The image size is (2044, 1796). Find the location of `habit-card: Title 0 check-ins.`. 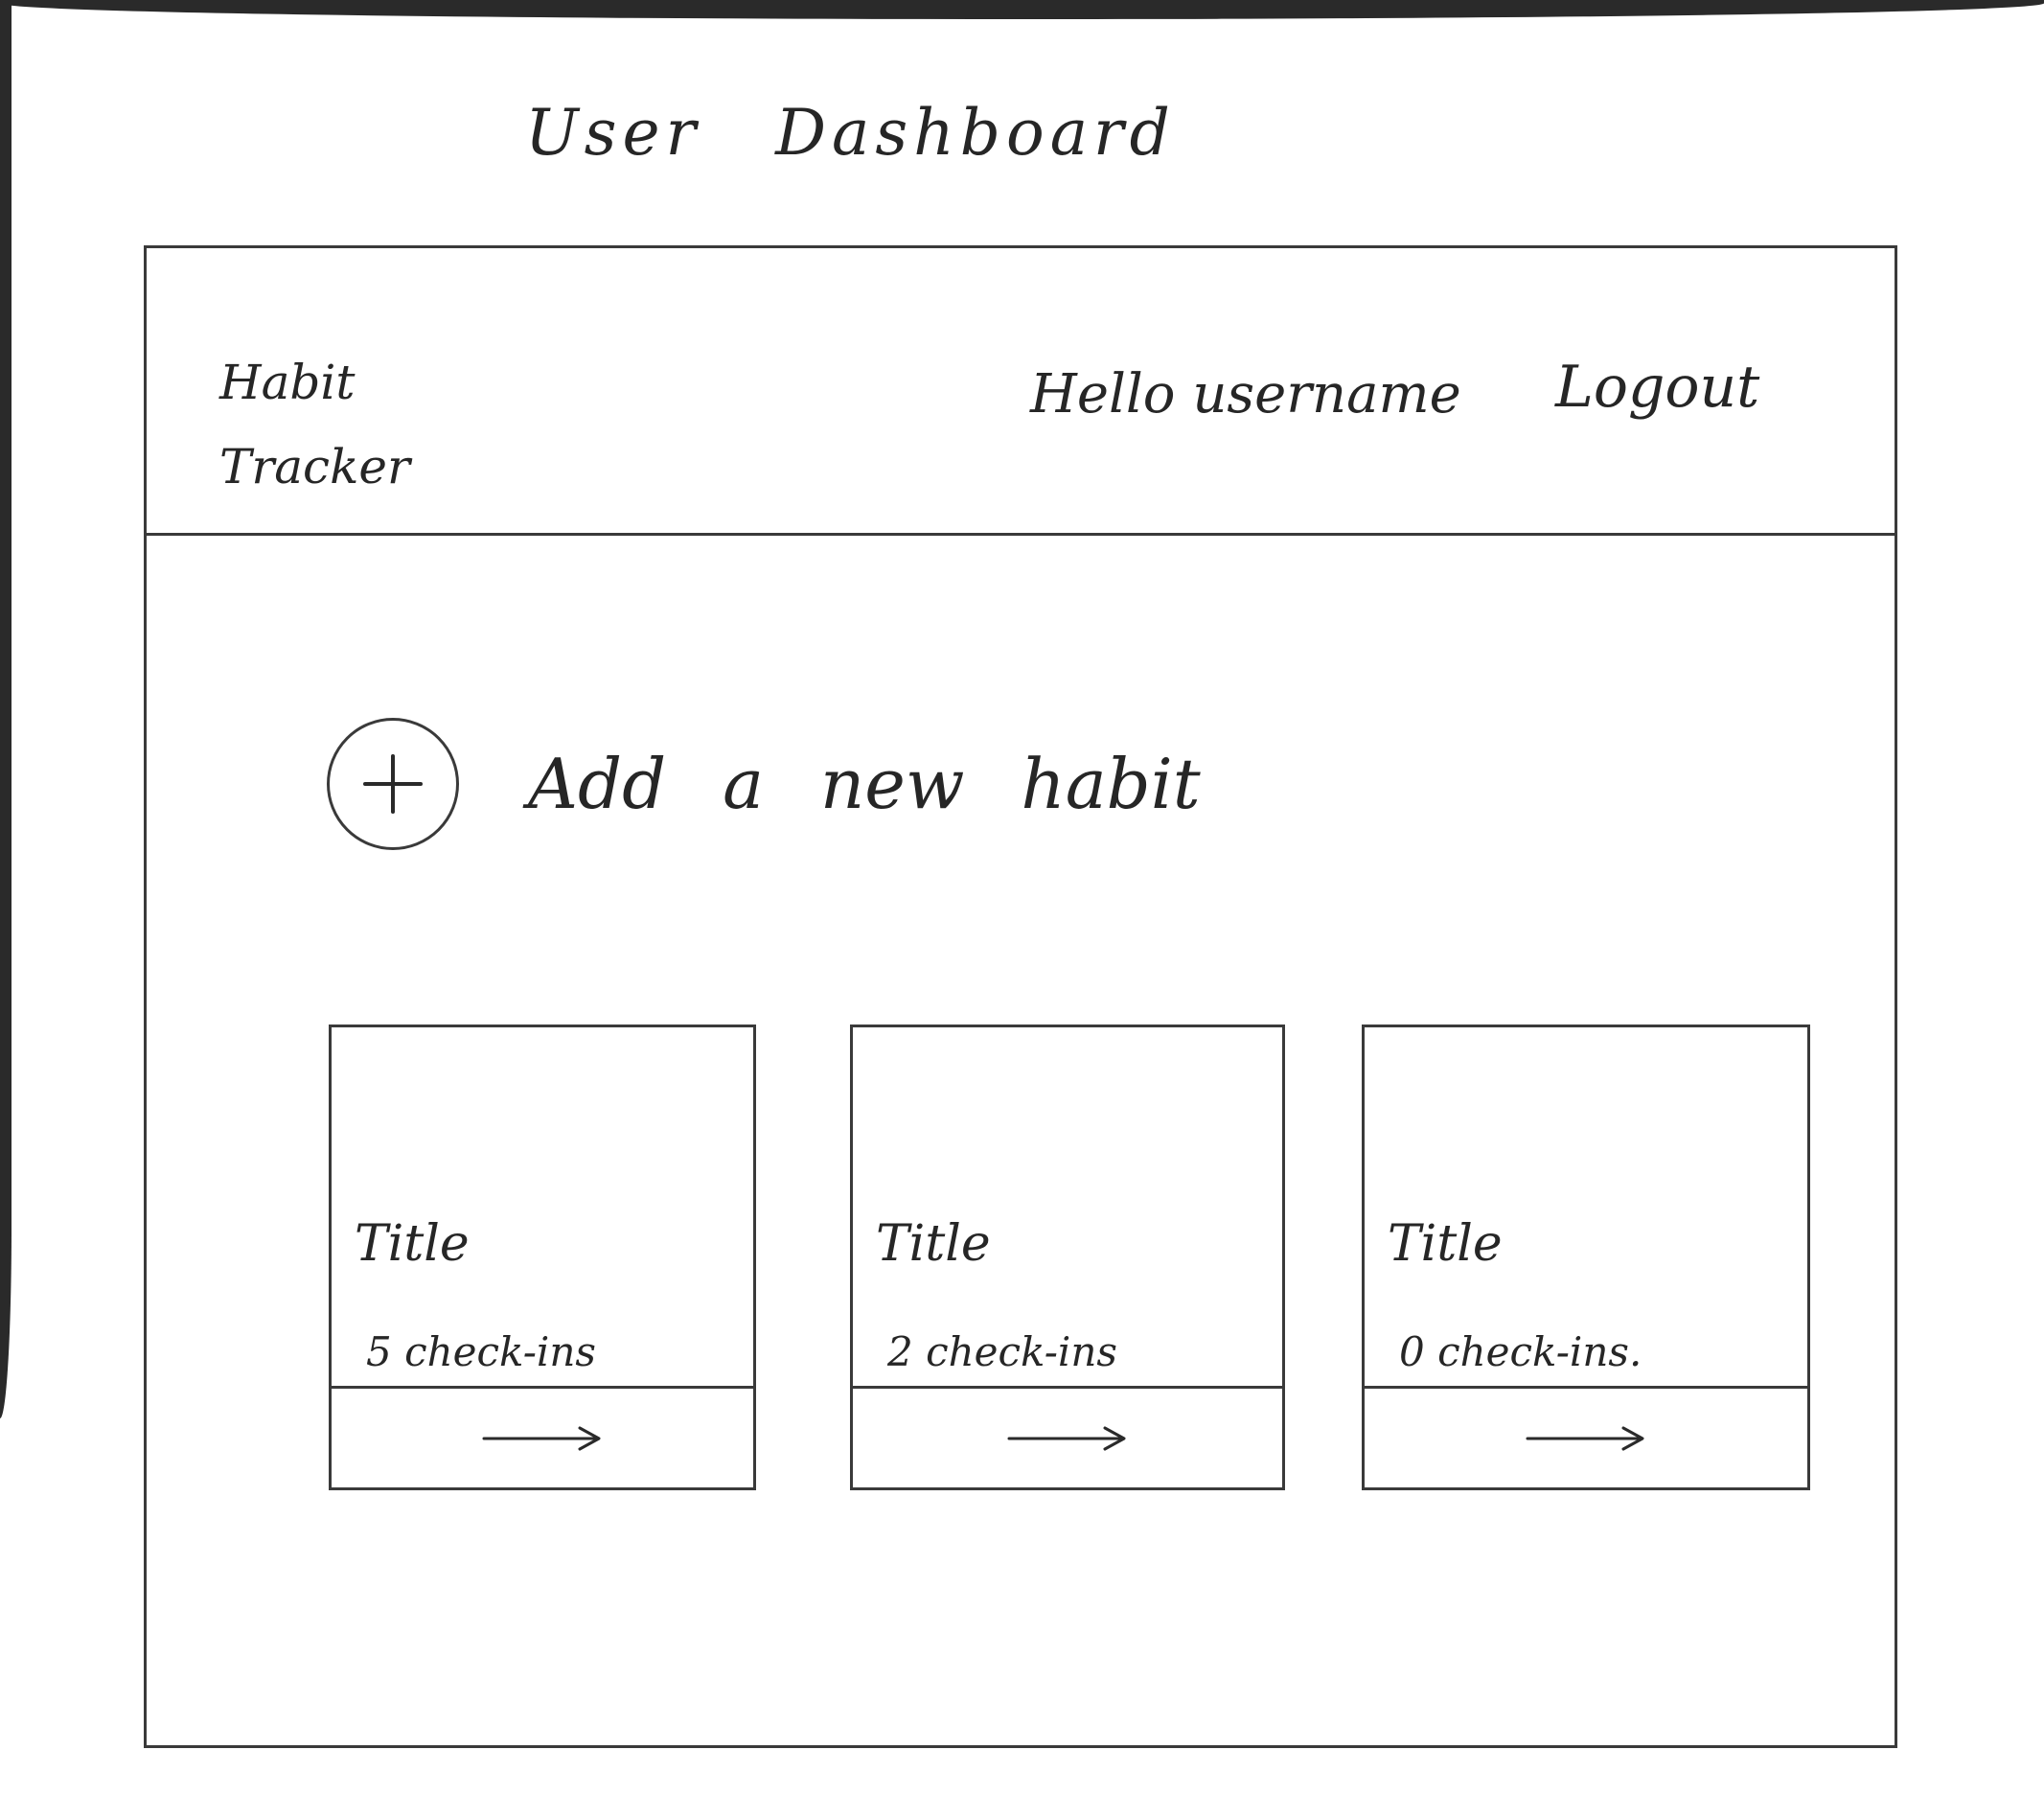

habit-card: Title 0 check-ins. is located at coordinates (1586, 1257).